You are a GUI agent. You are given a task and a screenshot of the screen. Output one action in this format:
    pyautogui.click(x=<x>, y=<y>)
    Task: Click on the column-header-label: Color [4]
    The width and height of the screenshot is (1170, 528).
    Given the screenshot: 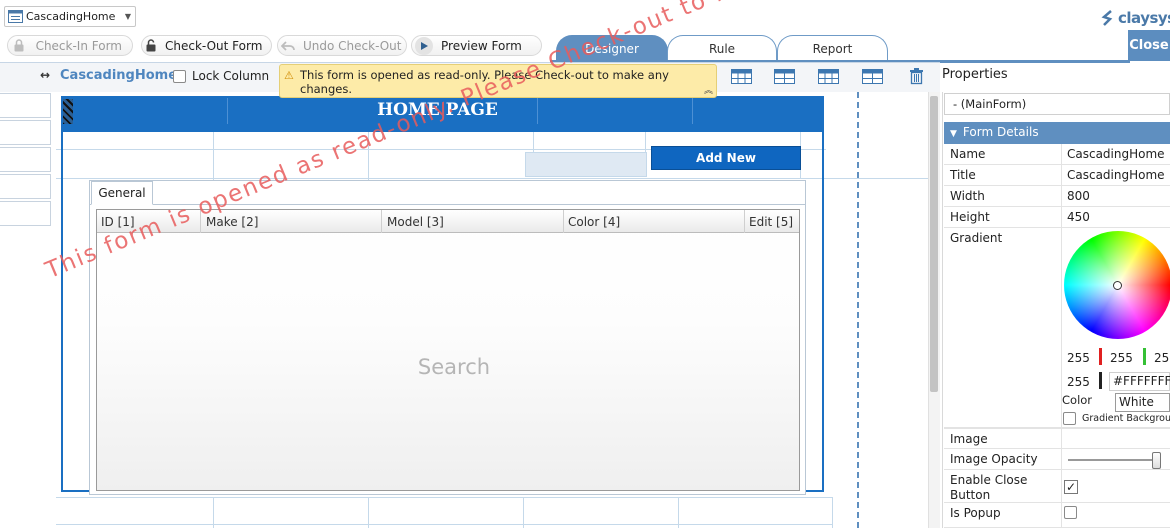 What is the action you would take?
    pyautogui.click(x=594, y=221)
    